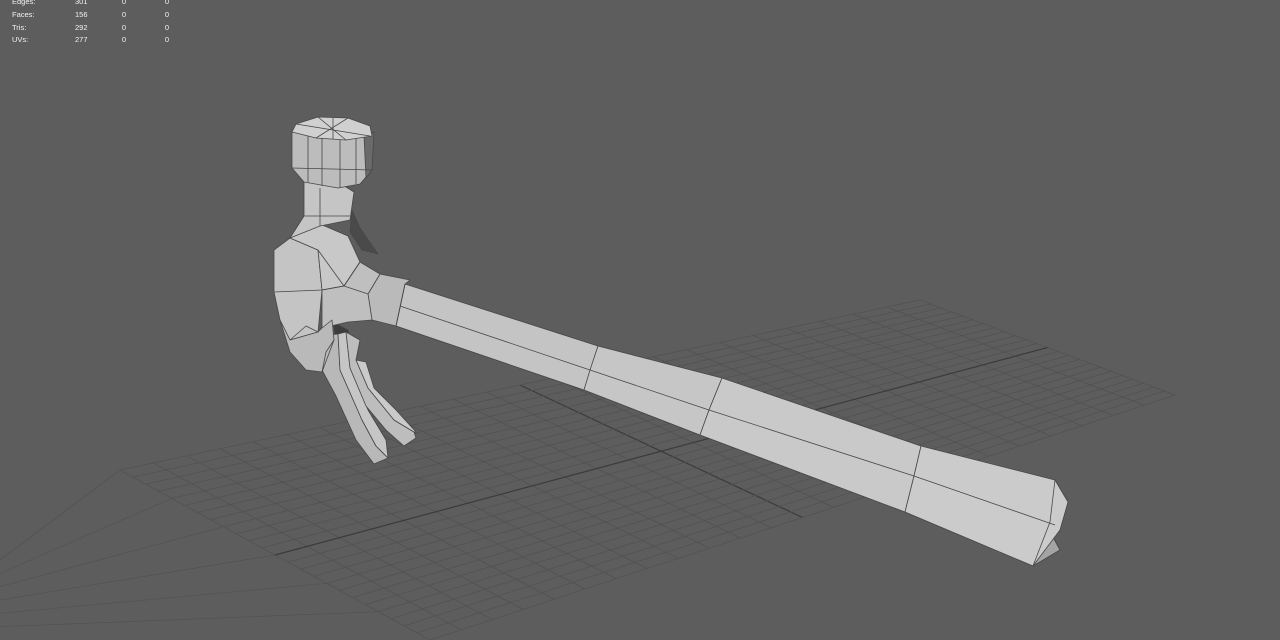  What do you see at coordinates (81, 27) in the screenshot?
I see `hud-total: 292` at bounding box center [81, 27].